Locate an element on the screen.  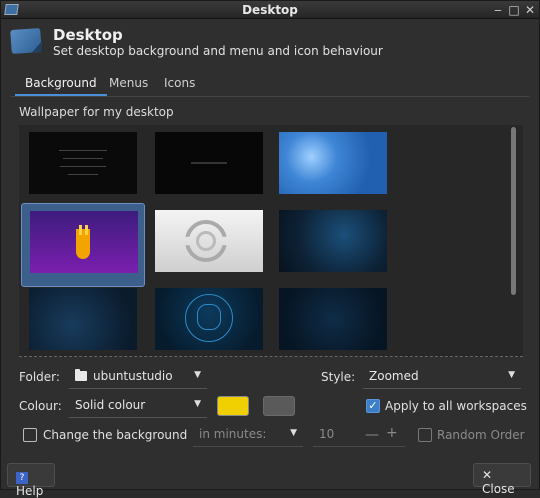
tab-background: Background is located at coordinates (61, 84).